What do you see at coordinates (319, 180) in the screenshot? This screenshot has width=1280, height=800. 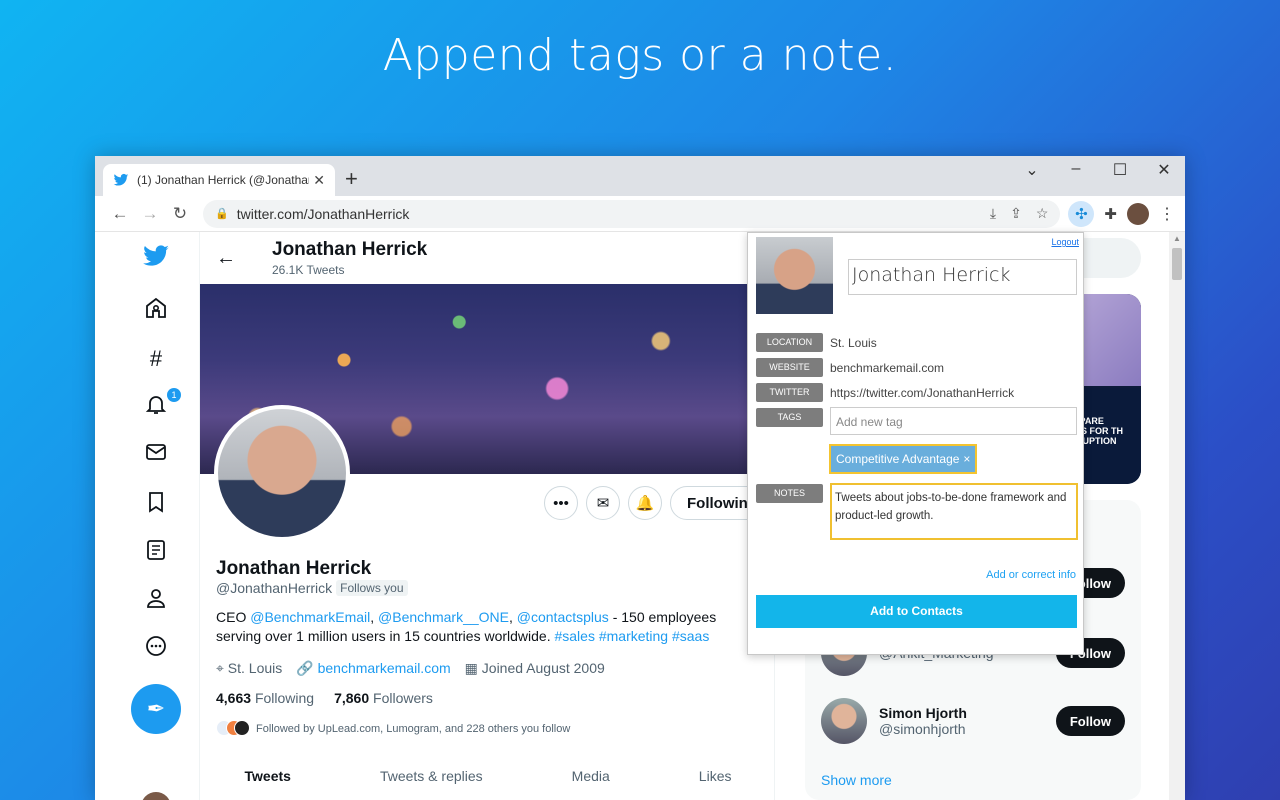 I see `tab-close-icon: ✕` at bounding box center [319, 180].